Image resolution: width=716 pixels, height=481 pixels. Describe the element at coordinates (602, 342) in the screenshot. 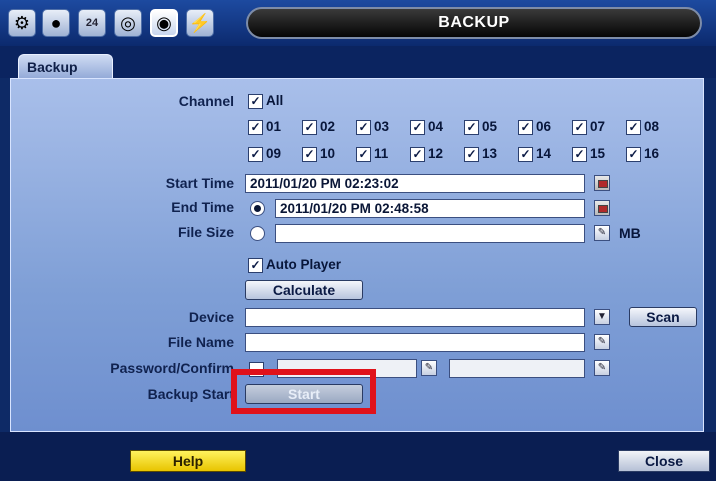

I see `file-name-edit-icon: ✎` at that location.